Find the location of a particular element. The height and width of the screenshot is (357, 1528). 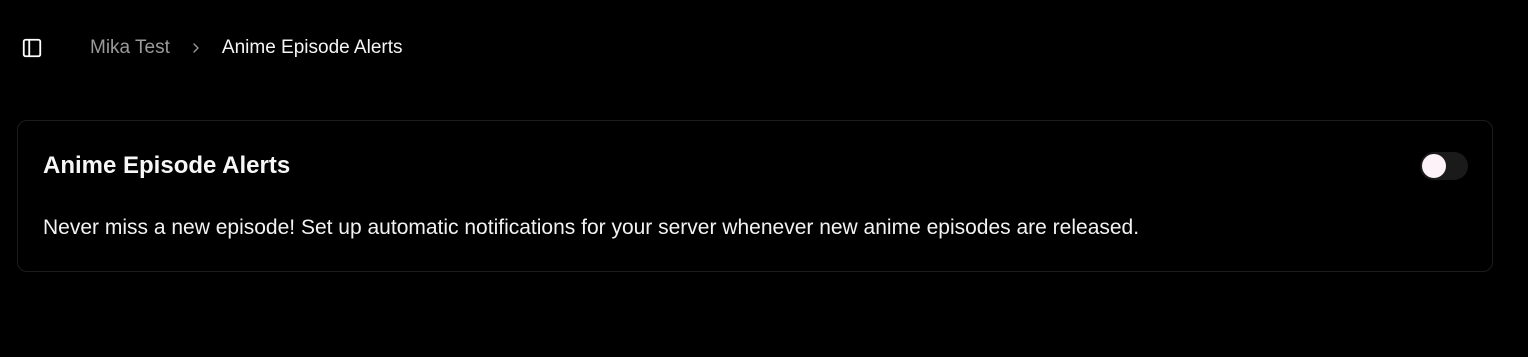

panel-left-icon is located at coordinates (32, 48).